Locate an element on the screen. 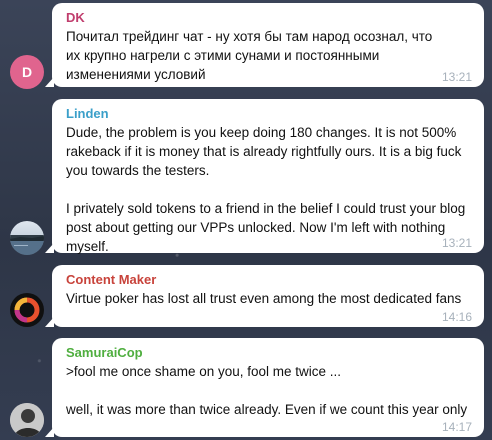 Image resolution: width=492 pixels, height=440 pixels. sender-name: Linden is located at coordinates (269, 114).